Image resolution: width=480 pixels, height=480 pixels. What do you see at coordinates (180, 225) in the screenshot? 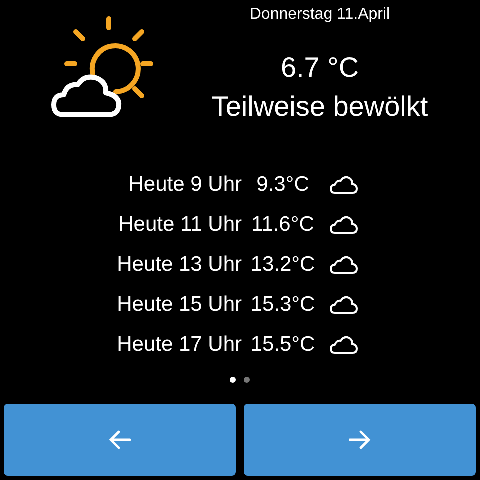
I see `forecast-time: Heute 11 Uhr` at bounding box center [180, 225].